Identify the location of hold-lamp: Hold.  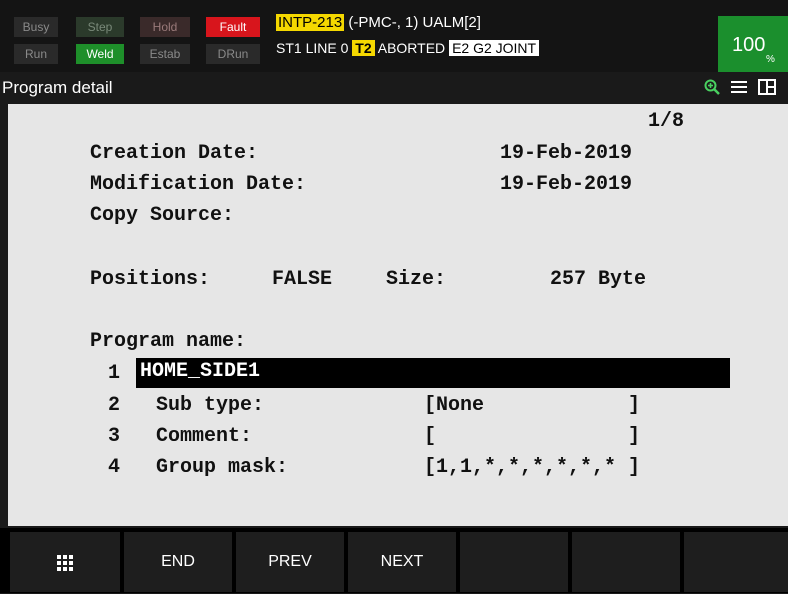
(165, 27).